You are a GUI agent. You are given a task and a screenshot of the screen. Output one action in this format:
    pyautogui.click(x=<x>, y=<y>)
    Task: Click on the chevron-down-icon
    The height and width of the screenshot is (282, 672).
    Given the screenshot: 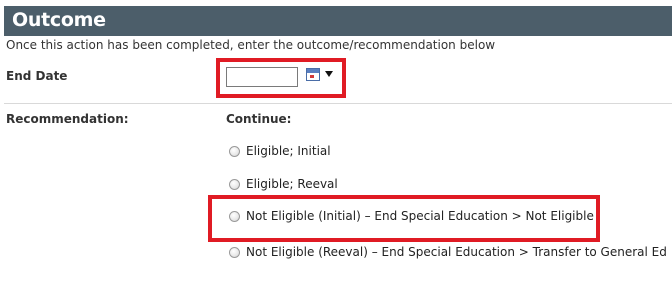 What is the action you would take?
    pyautogui.click(x=329, y=74)
    